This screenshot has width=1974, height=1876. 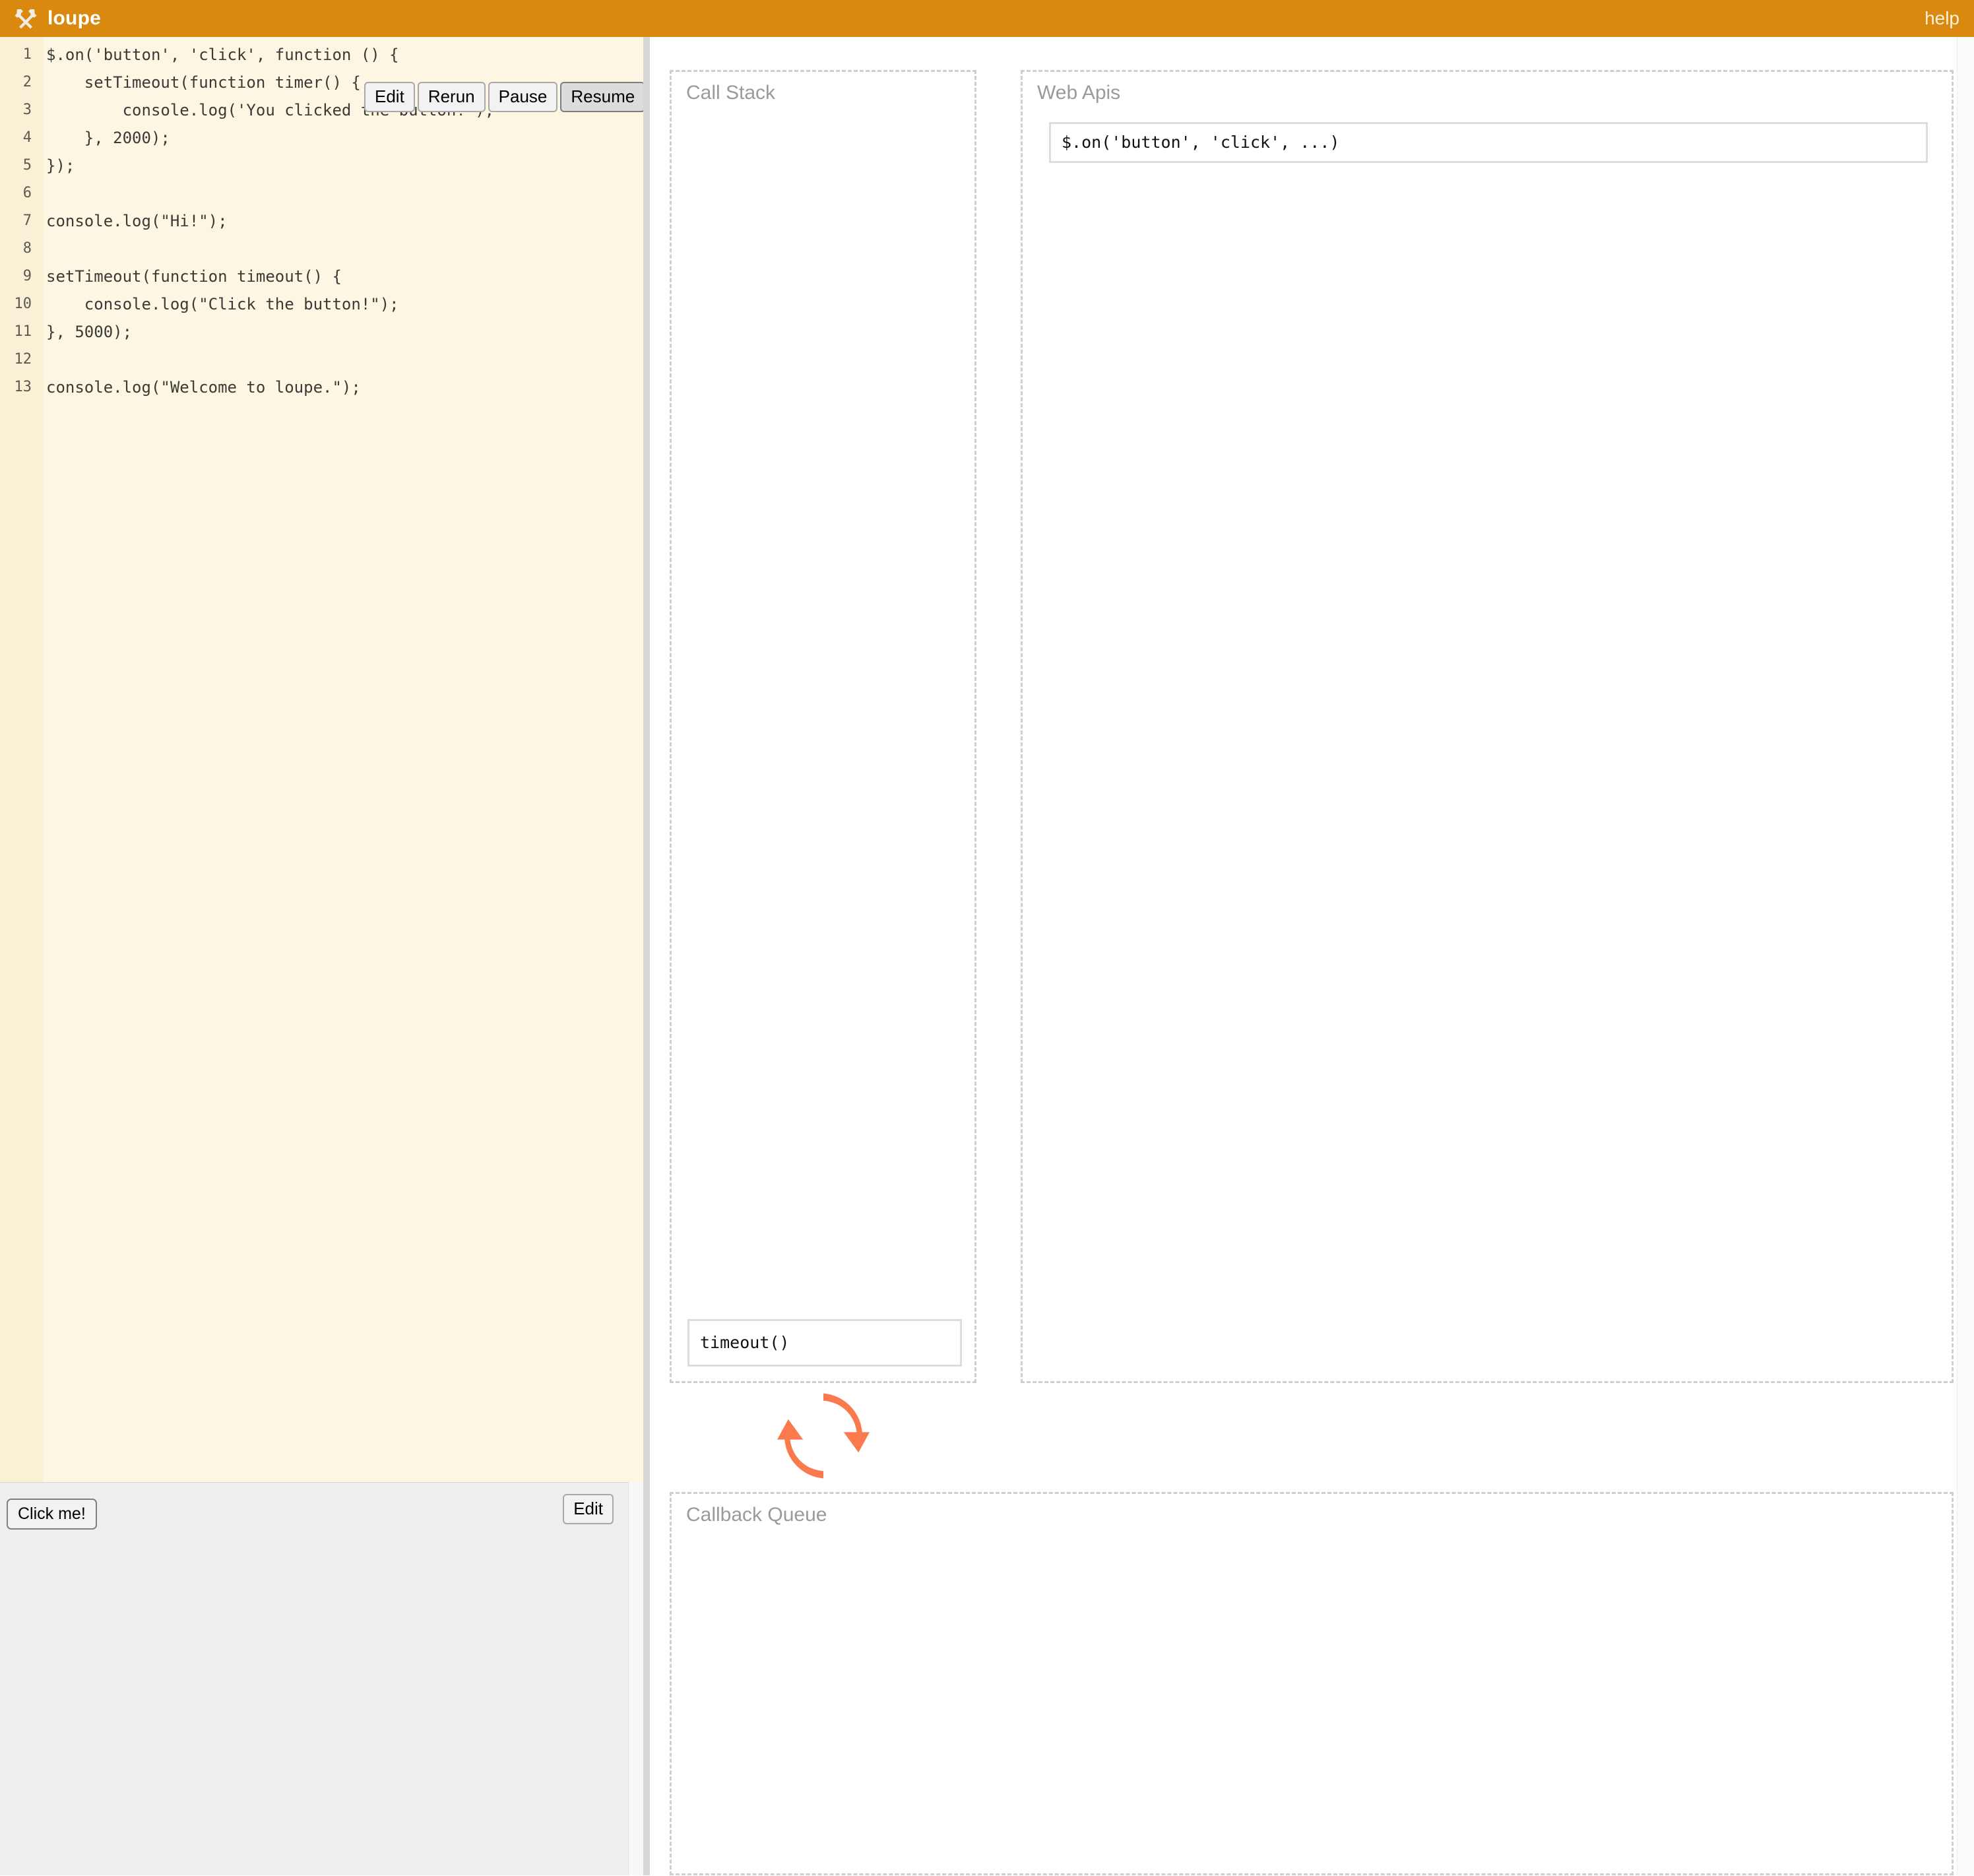 I want to click on code-line-number: 9, so click(x=27, y=276).